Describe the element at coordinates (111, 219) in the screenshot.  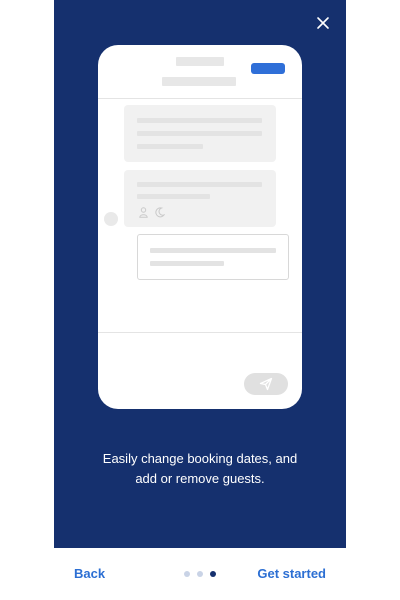
I see `avatar` at that location.